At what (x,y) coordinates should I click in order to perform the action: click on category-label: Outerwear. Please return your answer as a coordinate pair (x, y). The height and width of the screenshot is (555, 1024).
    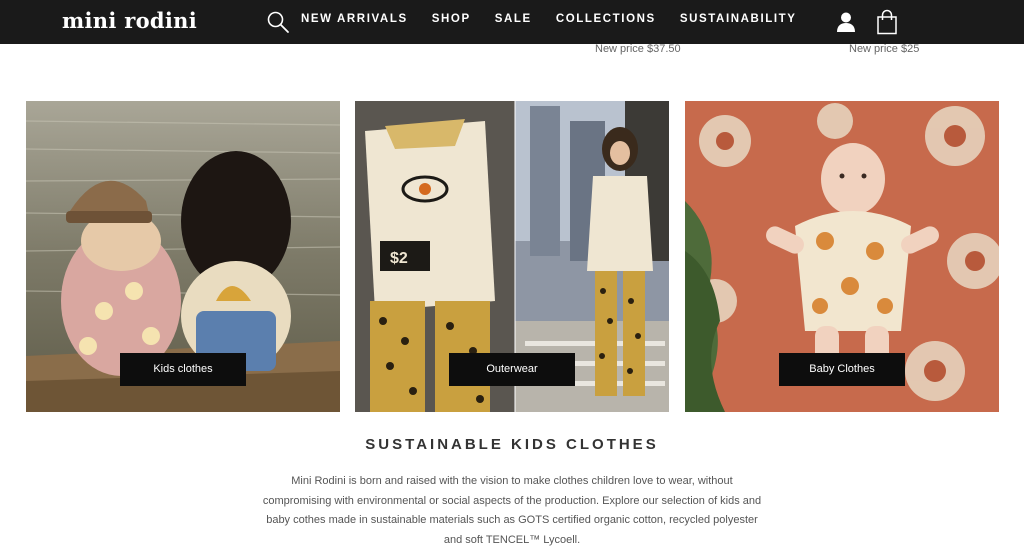
    Looking at the image, I should click on (512, 369).